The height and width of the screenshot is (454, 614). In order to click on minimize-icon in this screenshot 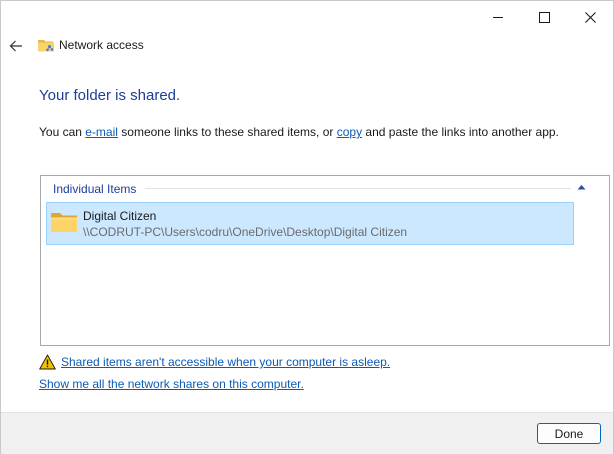, I will do `click(498, 17)`.